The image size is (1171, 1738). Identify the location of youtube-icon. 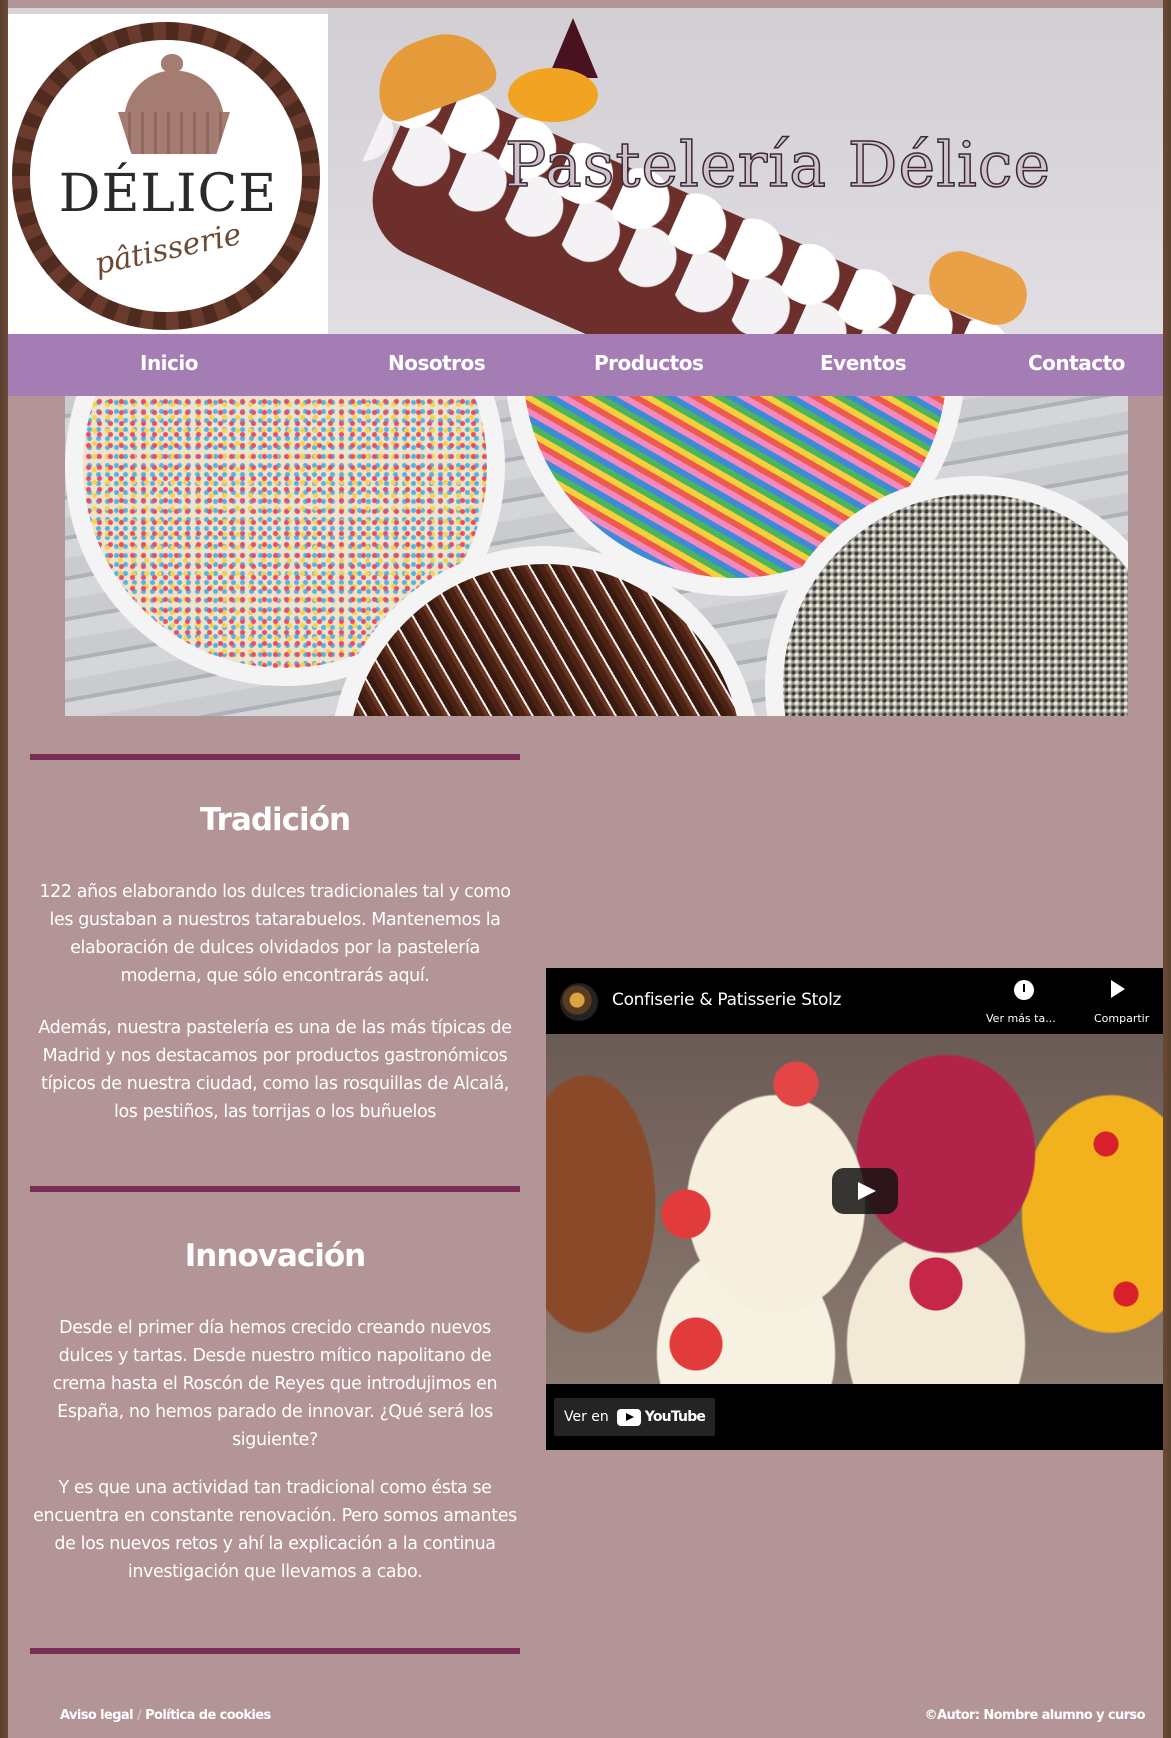
(628, 1417).